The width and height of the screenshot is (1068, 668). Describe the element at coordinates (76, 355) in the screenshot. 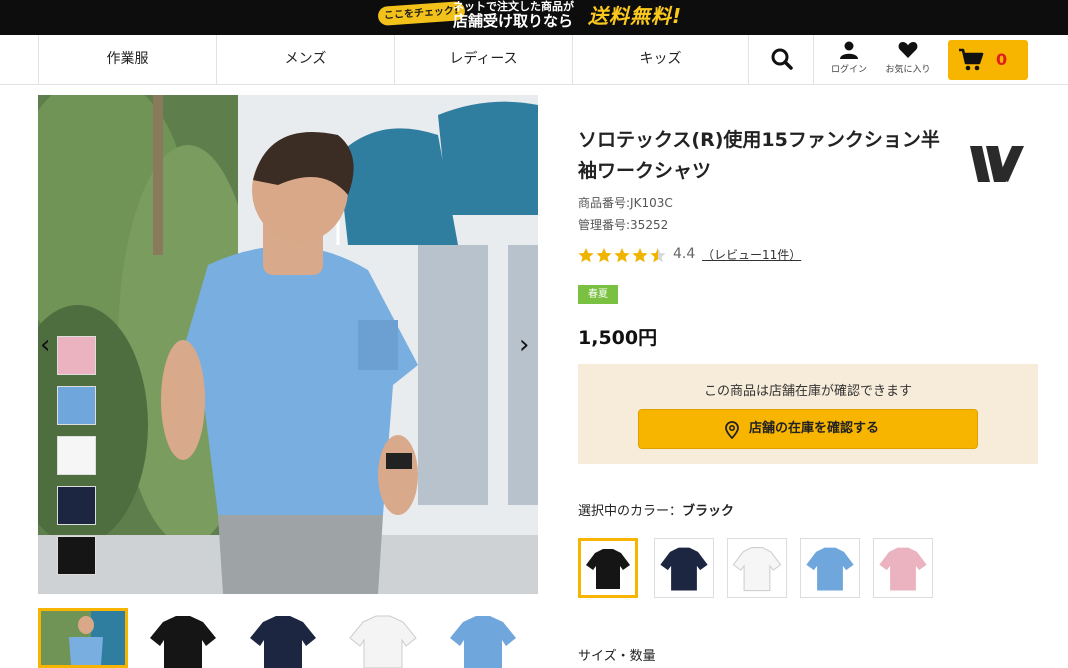

I see `image-swatch-pink` at that location.